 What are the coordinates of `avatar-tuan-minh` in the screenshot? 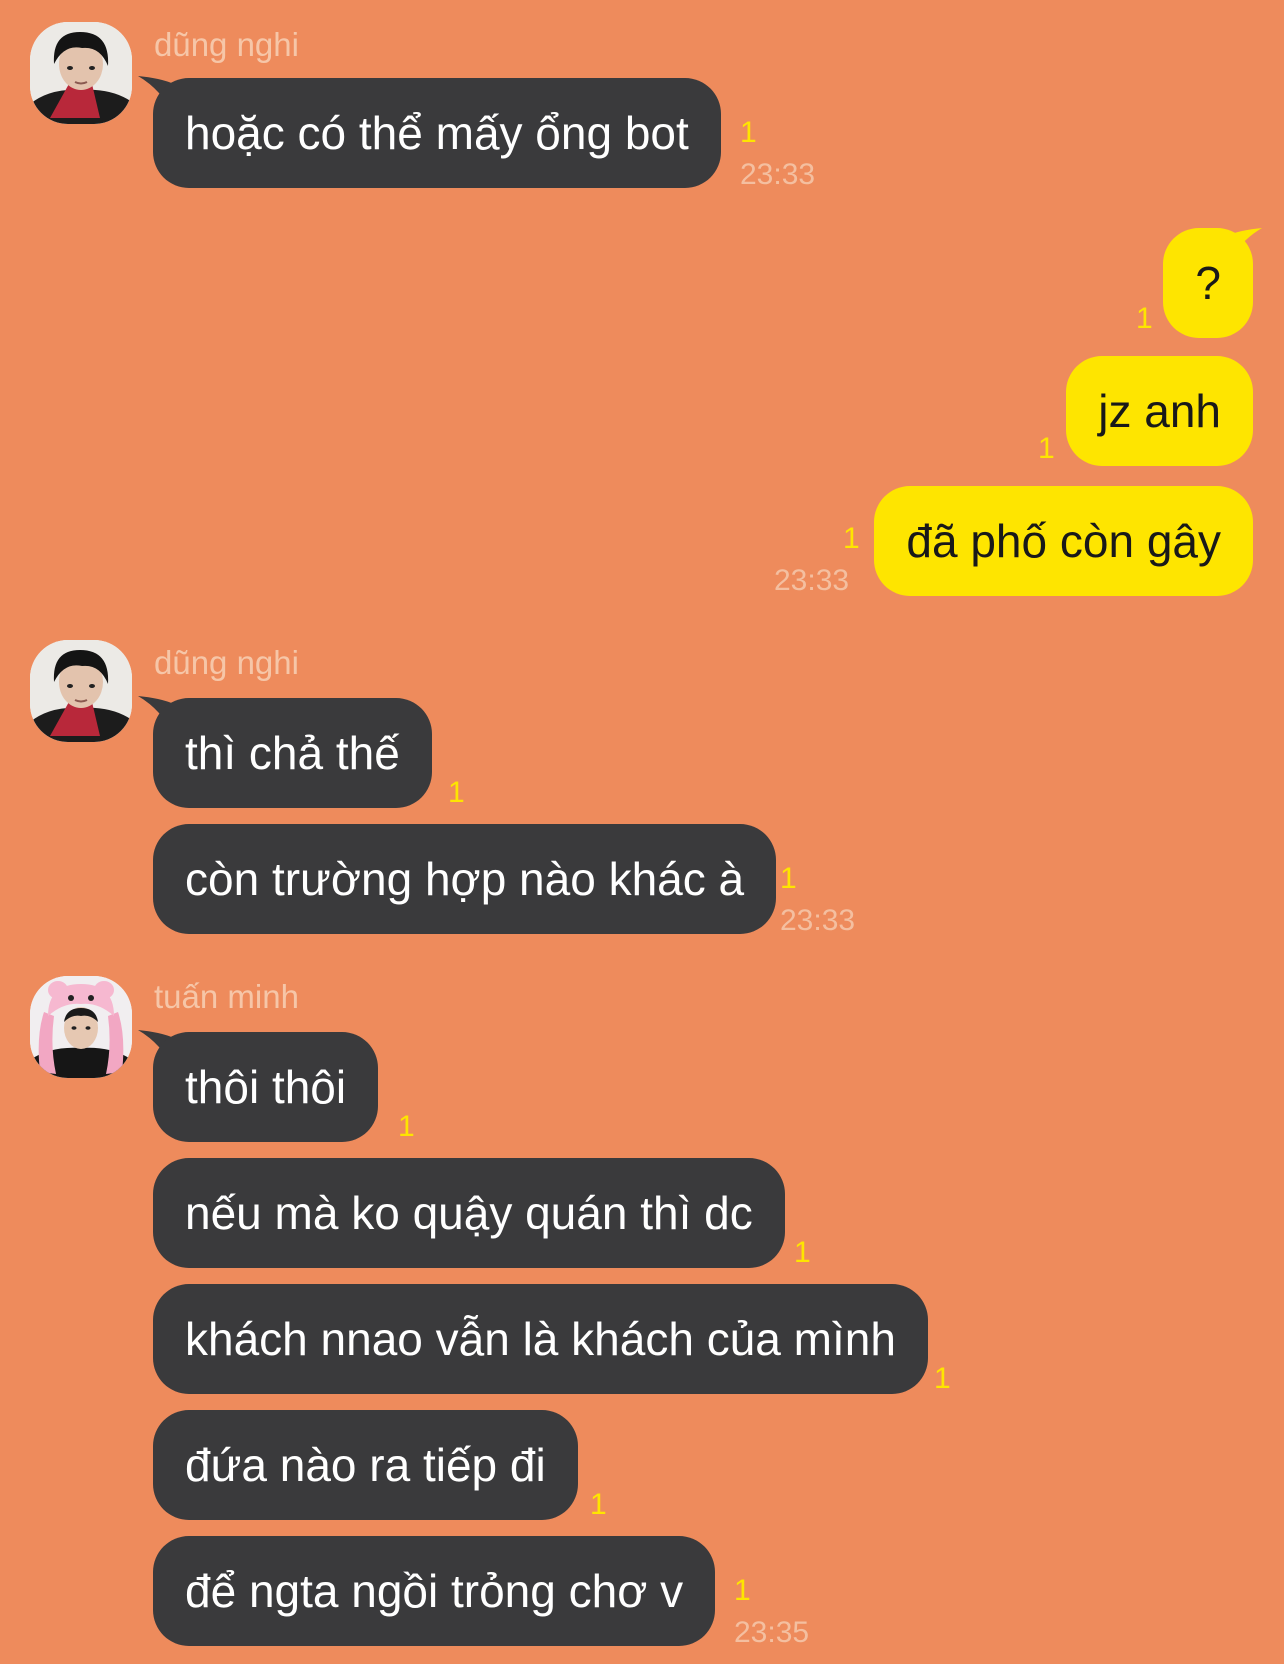 It's located at (81, 1027).